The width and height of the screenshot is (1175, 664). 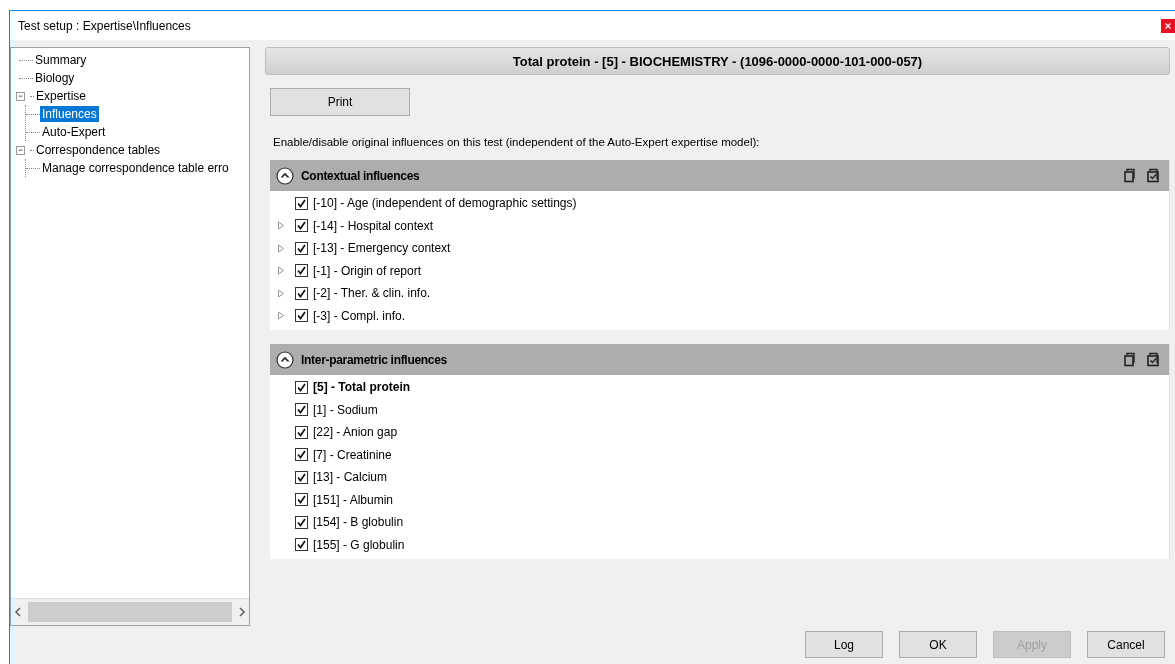 What do you see at coordinates (938, 644) in the screenshot?
I see `dialog-button: OK` at bounding box center [938, 644].